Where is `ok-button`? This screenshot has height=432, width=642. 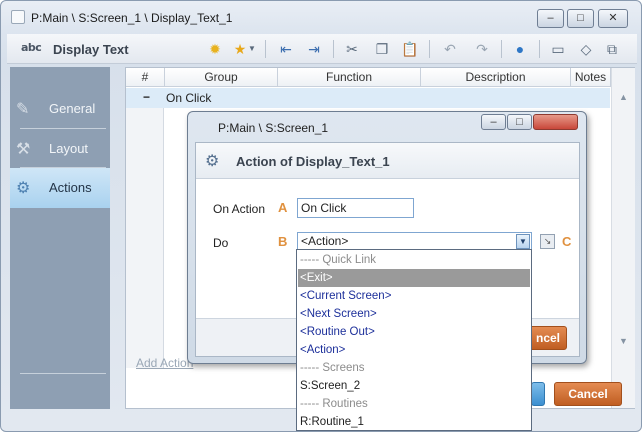 ok-button is located at coordinates (538, 394).